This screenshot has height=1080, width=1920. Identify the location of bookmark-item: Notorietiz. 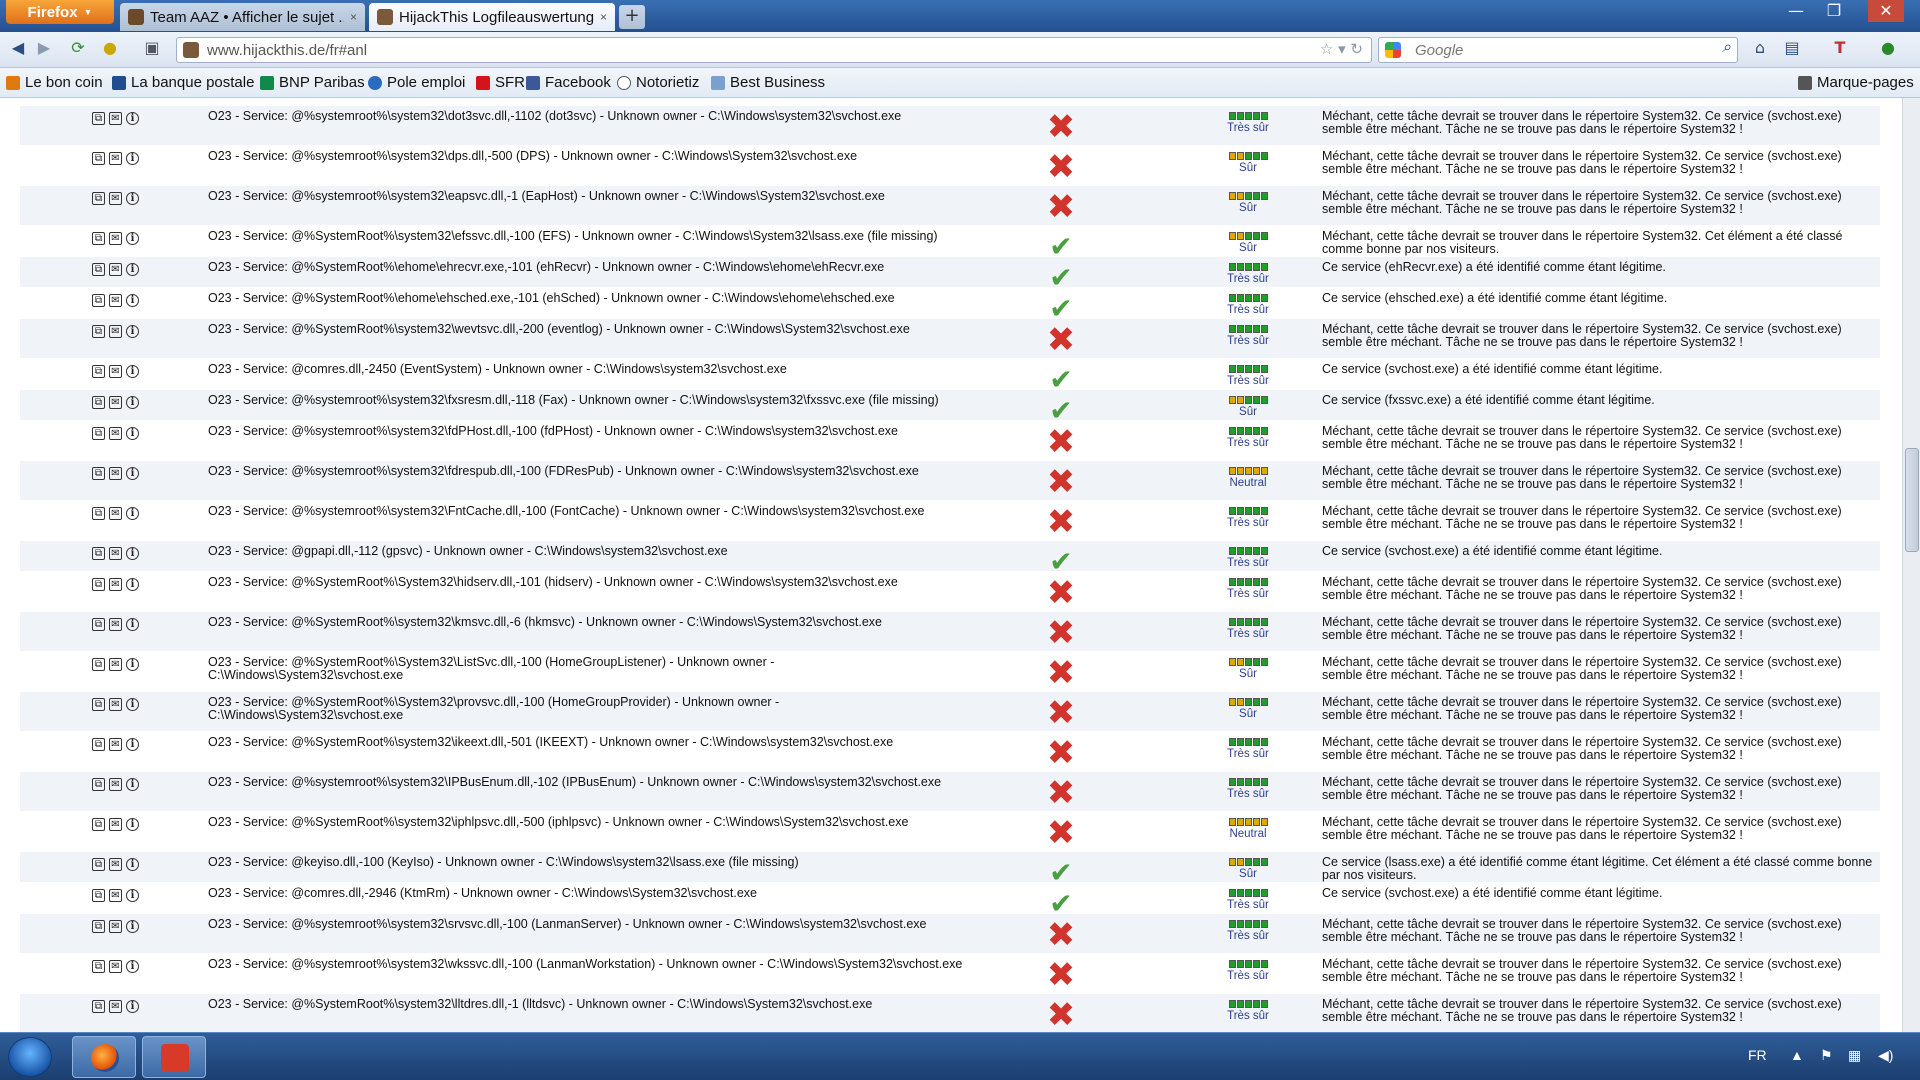
(658, 82).